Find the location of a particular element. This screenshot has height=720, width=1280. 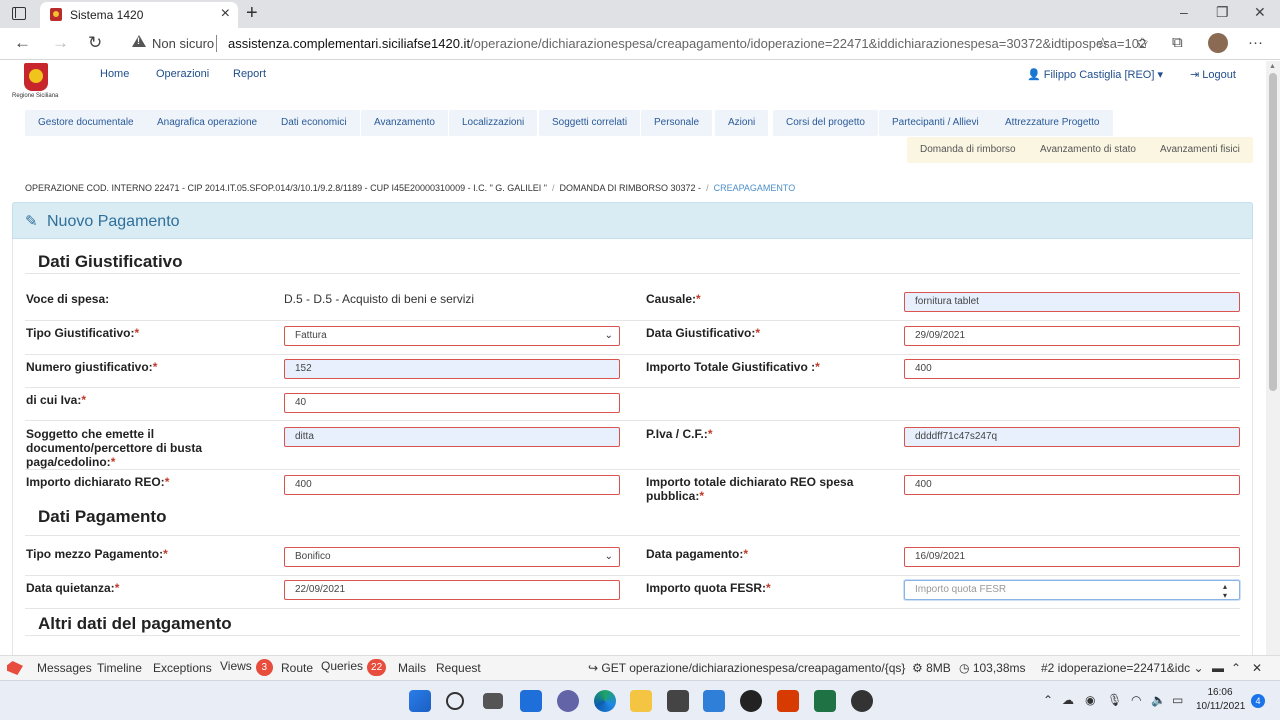

divider is located at coordinates (632, 469).